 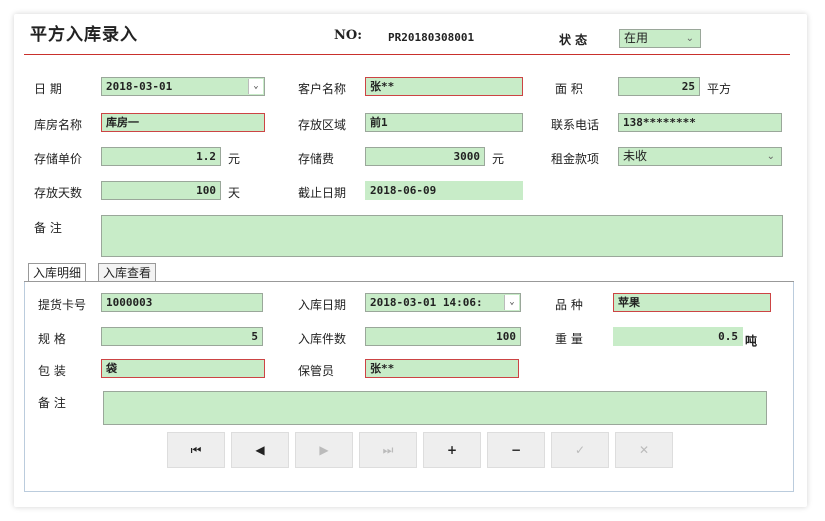 I want to click on remark-textarea, so click(x=442, y=236).